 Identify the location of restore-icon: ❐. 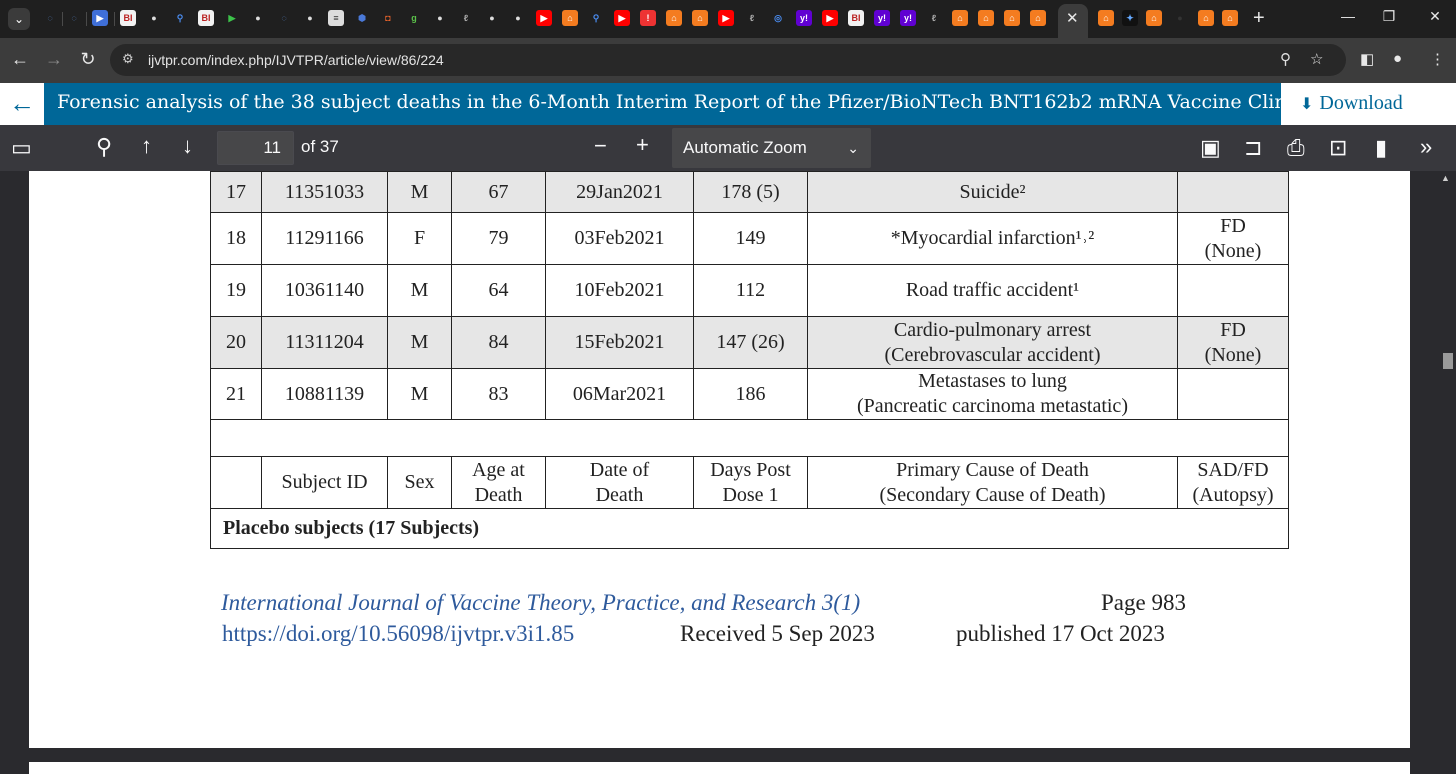
(1389, 16).